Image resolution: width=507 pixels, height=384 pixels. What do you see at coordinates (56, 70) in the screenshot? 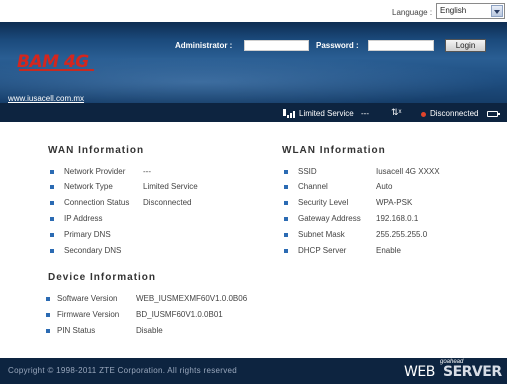
I see `brand-logo-underline` at bounding box center [56, 70].